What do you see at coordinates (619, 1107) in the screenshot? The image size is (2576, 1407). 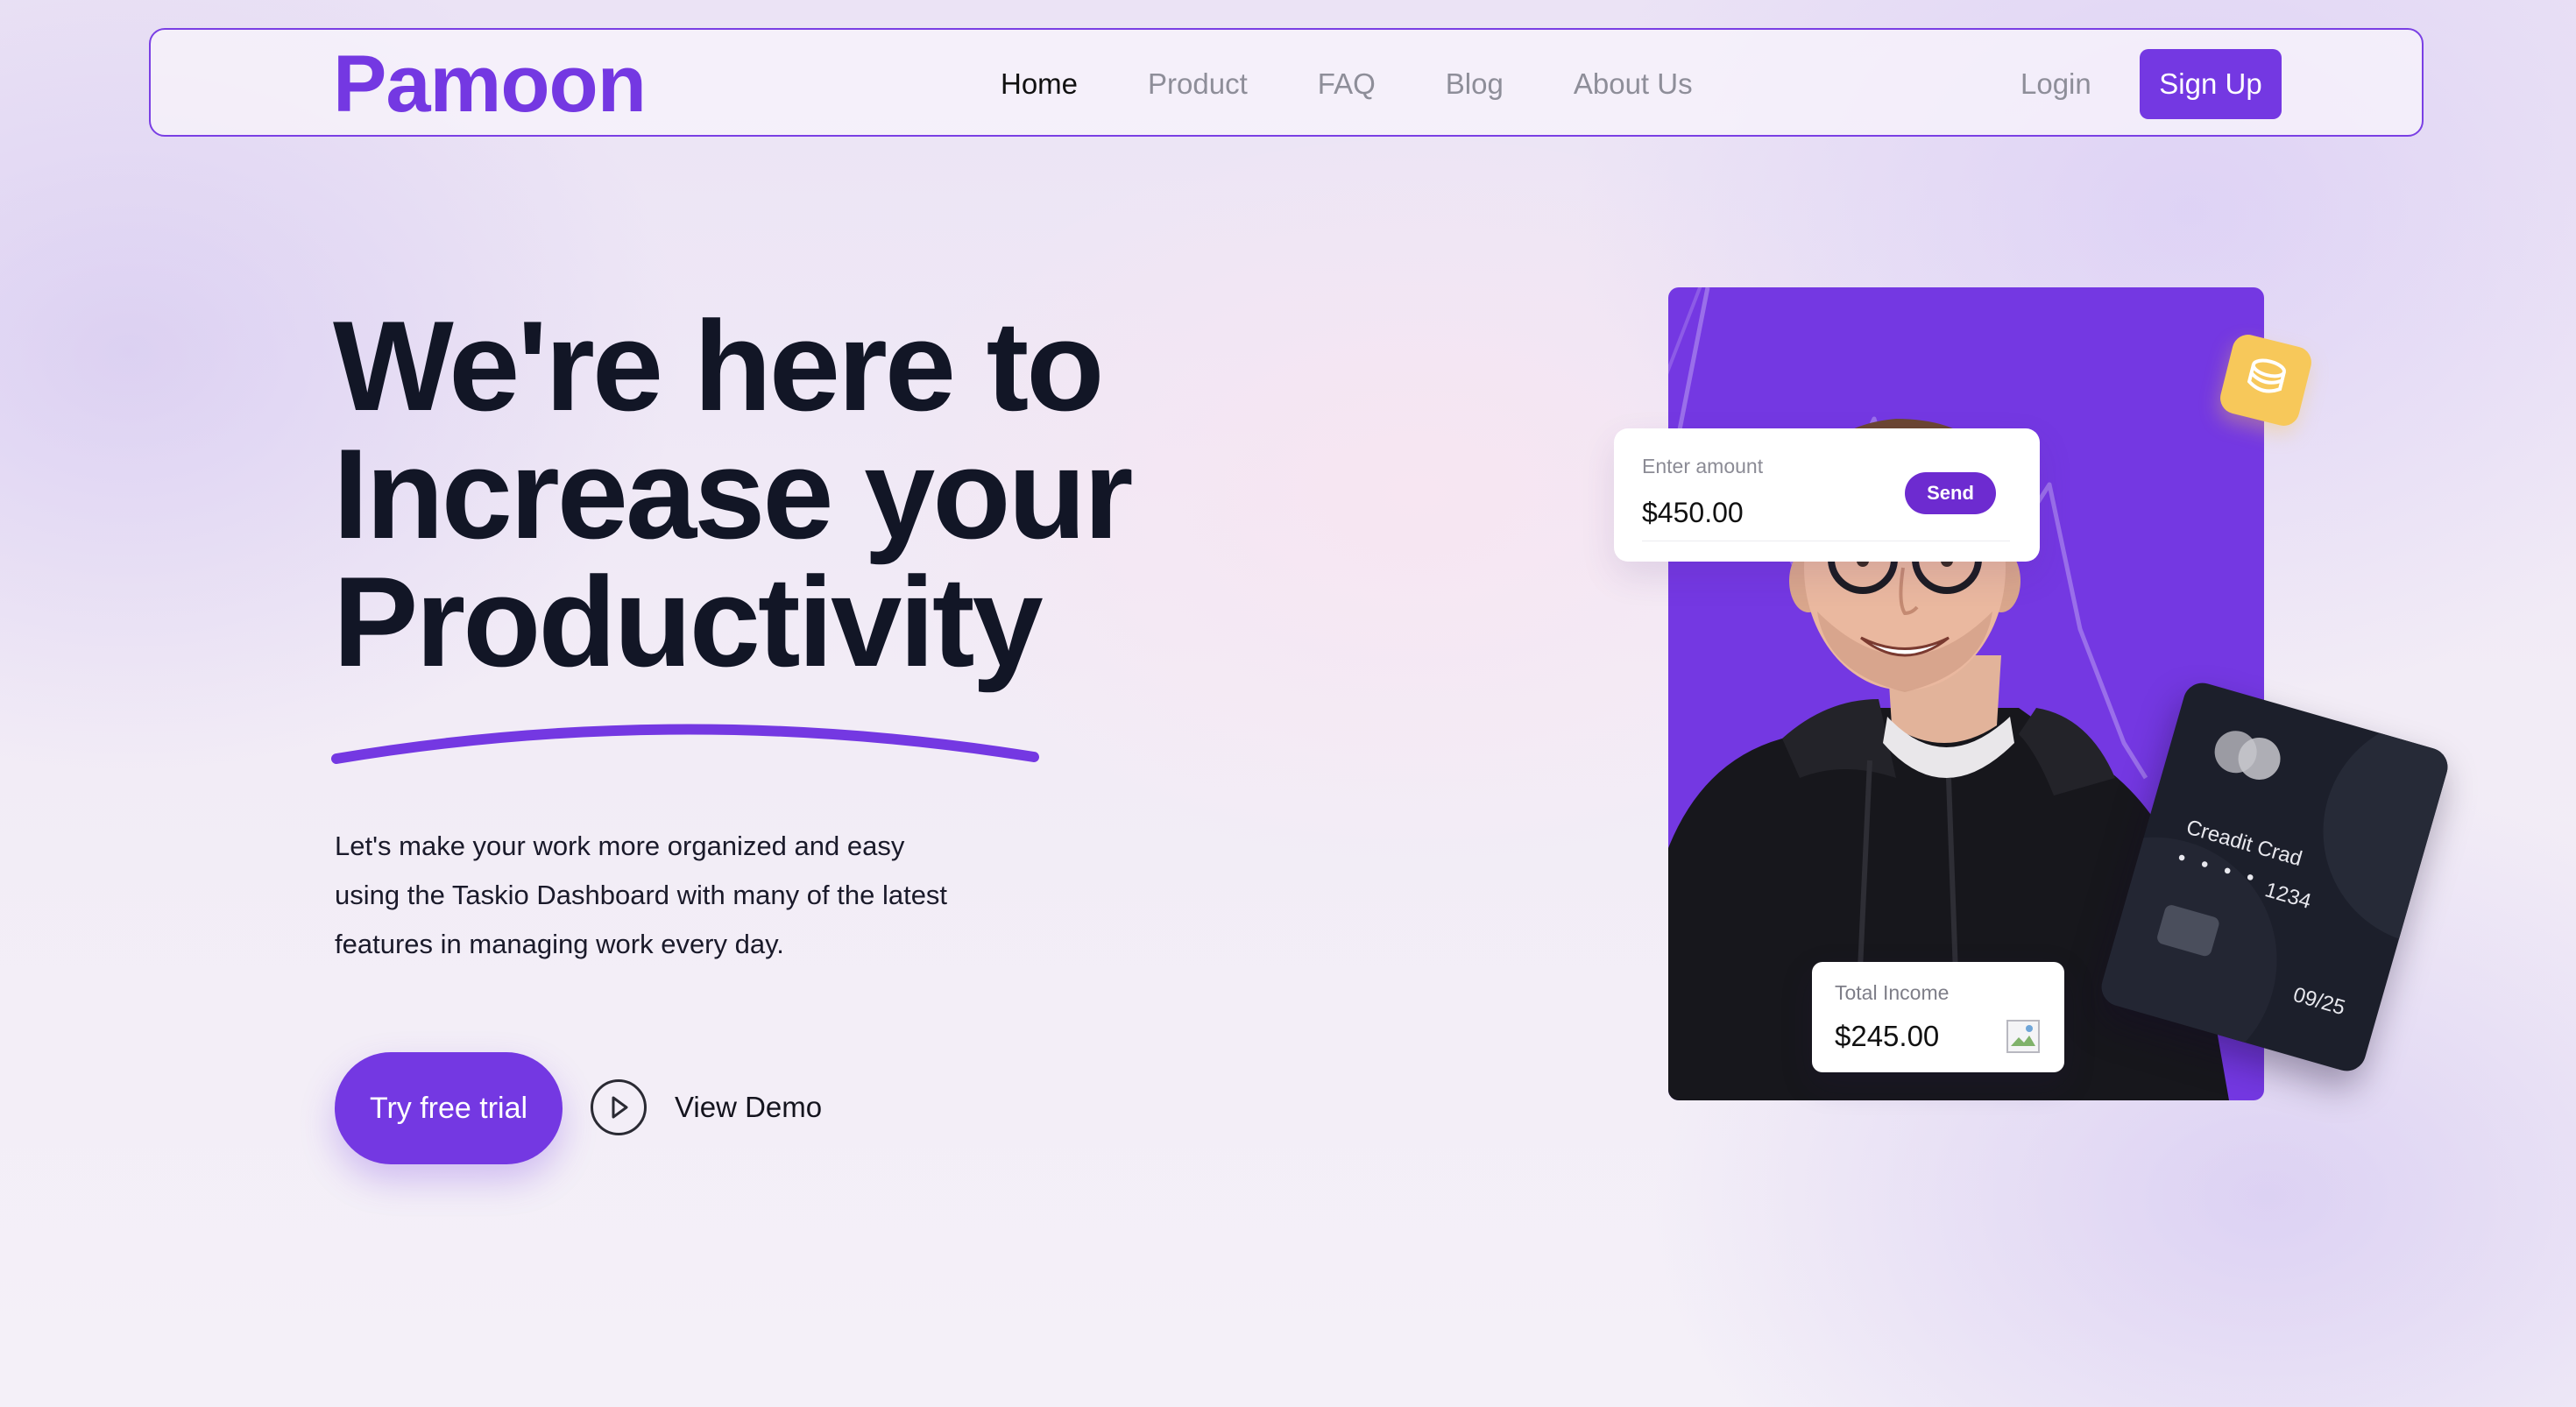 I see `play-circle-icon` at bounding box center [619, 1107].